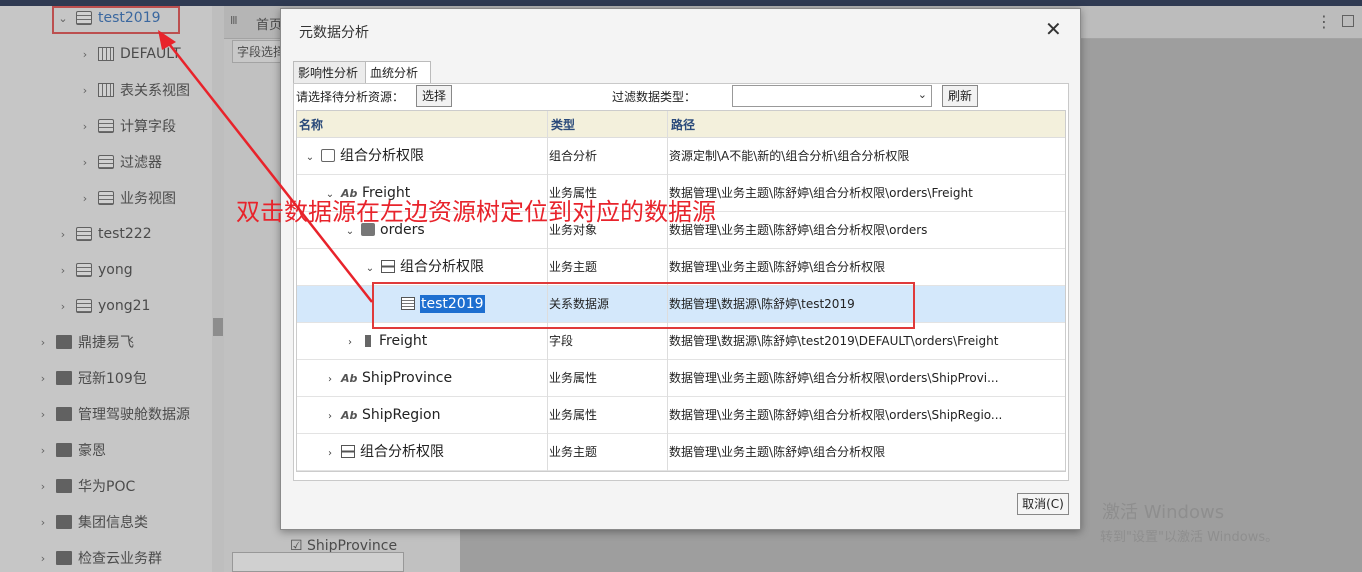  Describe the element at coordinates (476, 212) in the screenshot. I see `annotation-text: 双击数据源在左边资源树定位到对应的数据源` at that location.